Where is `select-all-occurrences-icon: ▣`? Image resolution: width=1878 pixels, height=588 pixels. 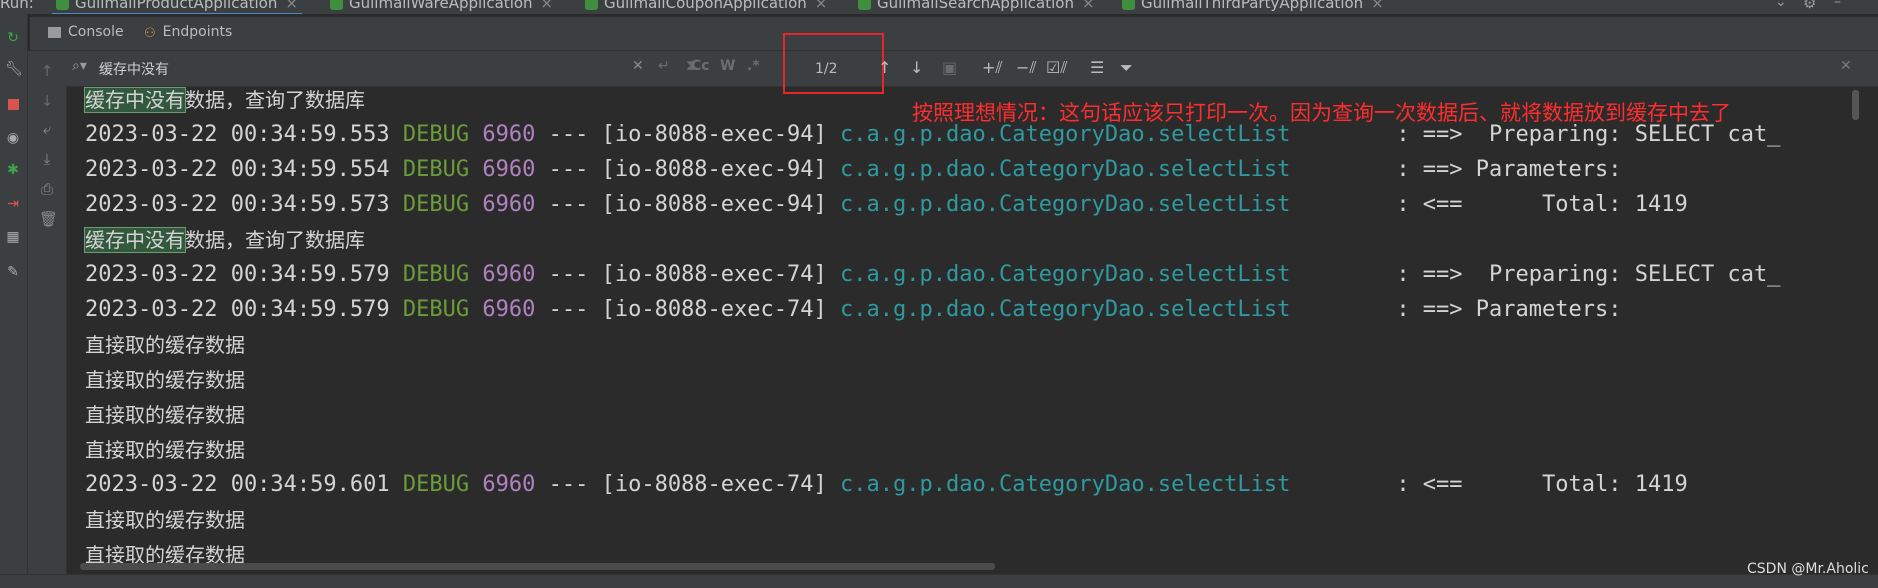 select-all-occurrences-icon: ▣ is located at coordinates (949, 67).